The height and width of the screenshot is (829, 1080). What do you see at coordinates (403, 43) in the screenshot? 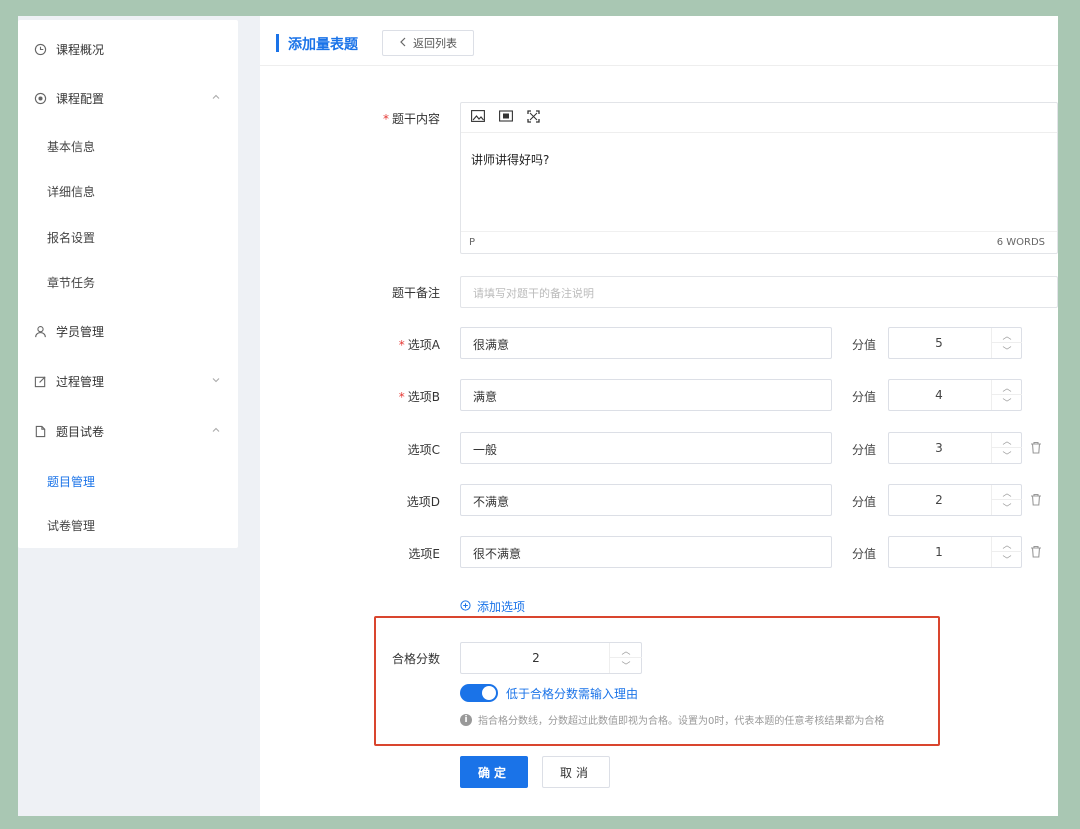
I see `chevron-left-icon` at bounding box center [403, 43].